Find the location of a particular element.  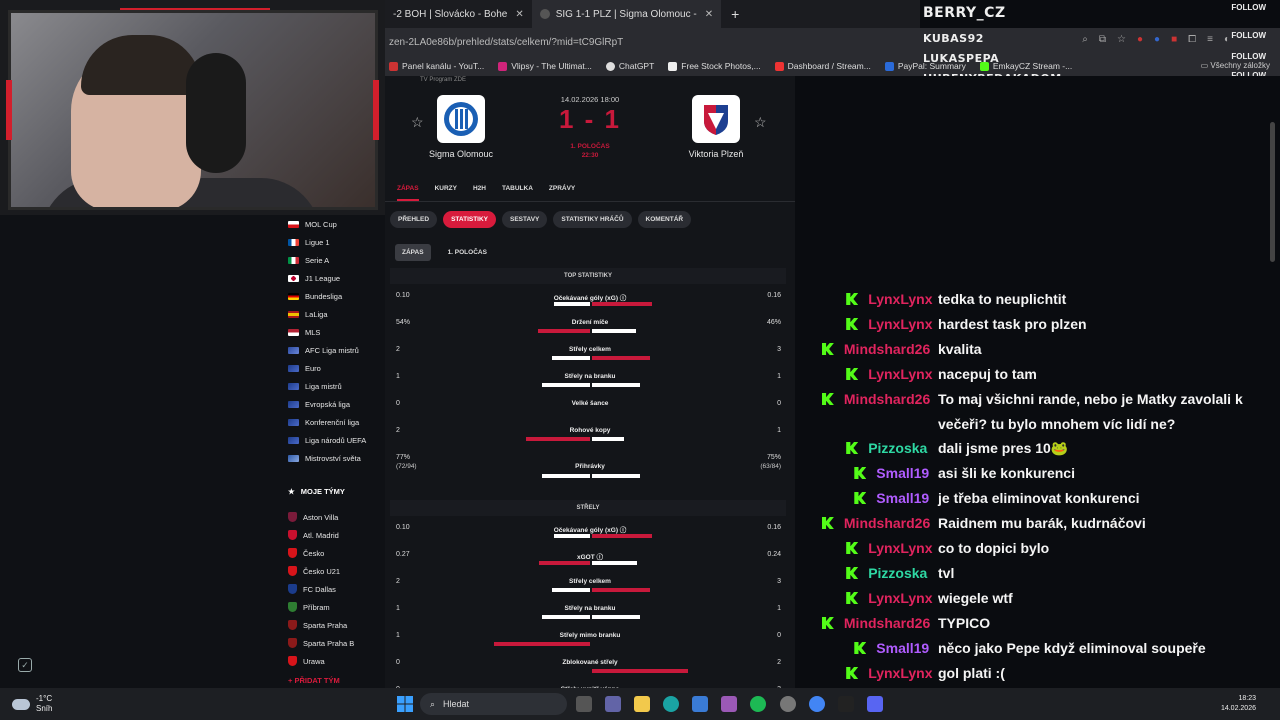

team-item: Sparta Praha B is located at coordinates (321, 643).